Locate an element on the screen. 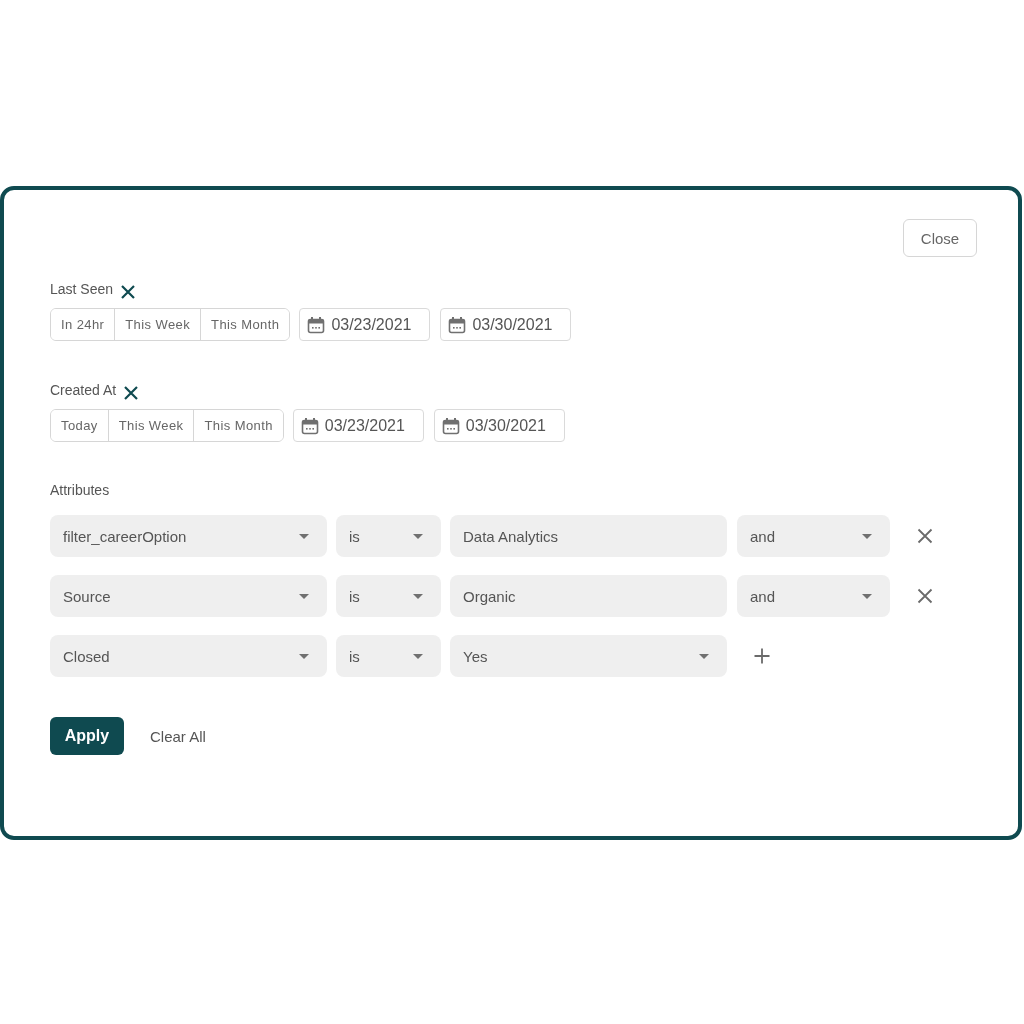 The height and width of the screenshot is (1024, 1024). select-field: Yes is located at coordinates (588, 656).